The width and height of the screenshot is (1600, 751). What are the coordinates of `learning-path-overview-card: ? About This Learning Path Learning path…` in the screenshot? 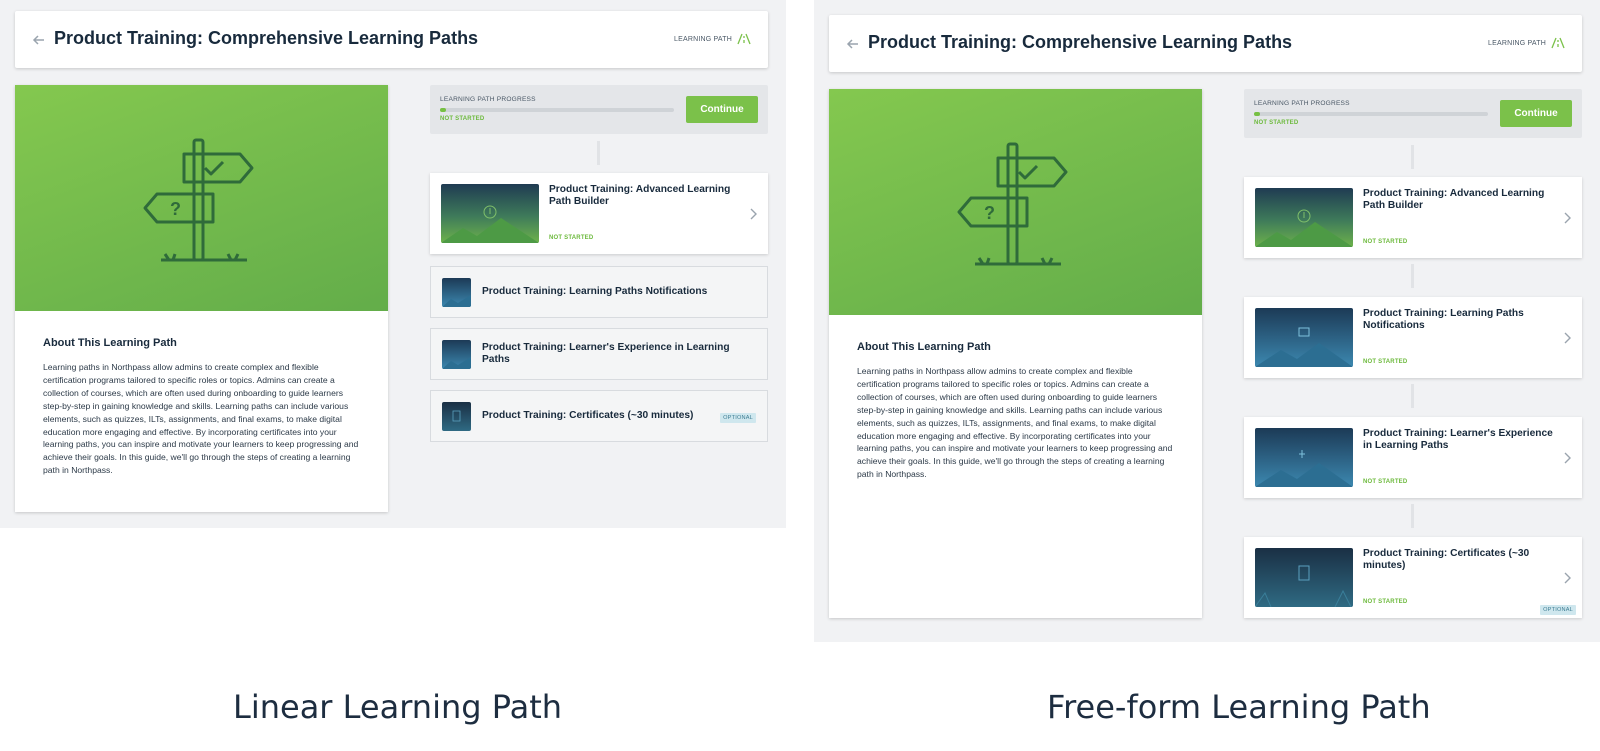 It's located at (201, 298).